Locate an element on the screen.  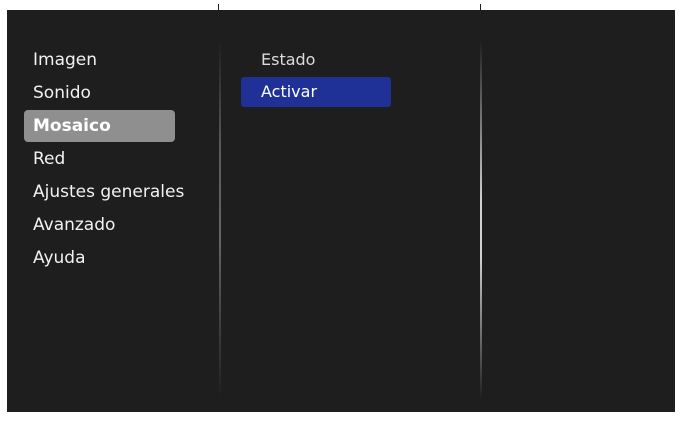
column-divider-left is located at coordinates (220, 220).